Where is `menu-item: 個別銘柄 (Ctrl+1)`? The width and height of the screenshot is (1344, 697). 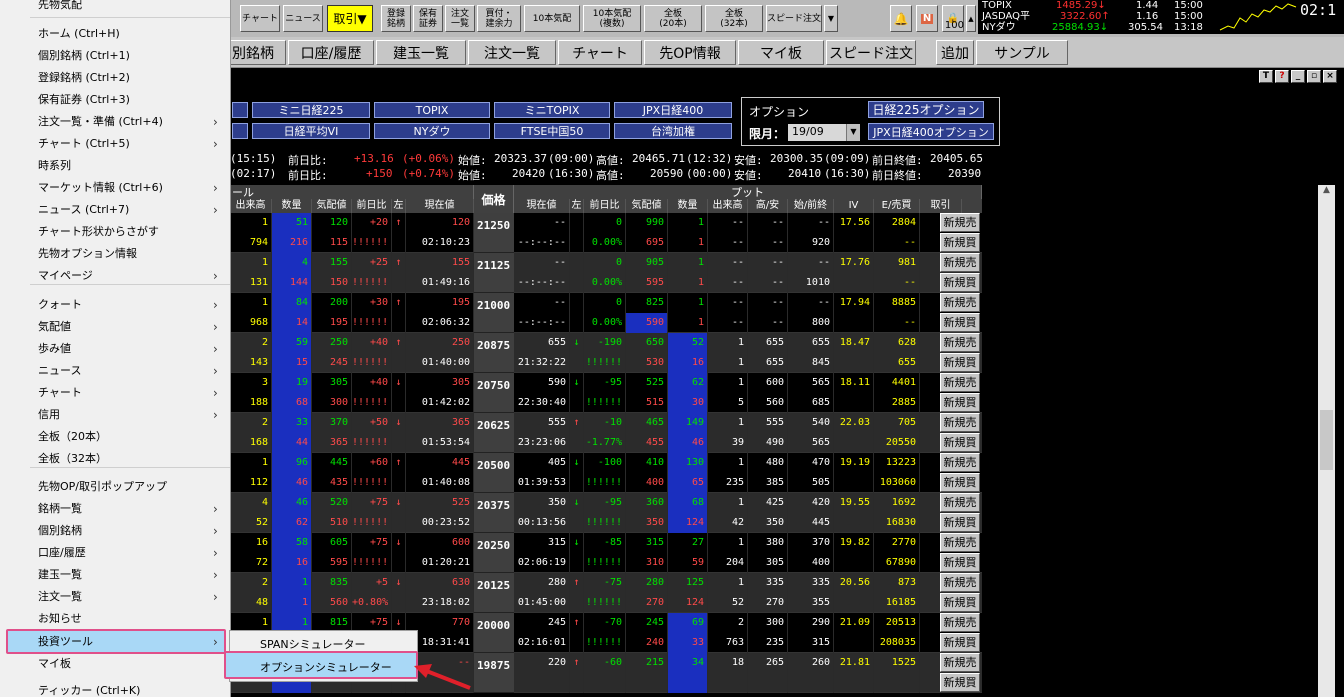 menu-item: 個別銘柄 (Ctrl+1) is located at coordinates (115, 56).